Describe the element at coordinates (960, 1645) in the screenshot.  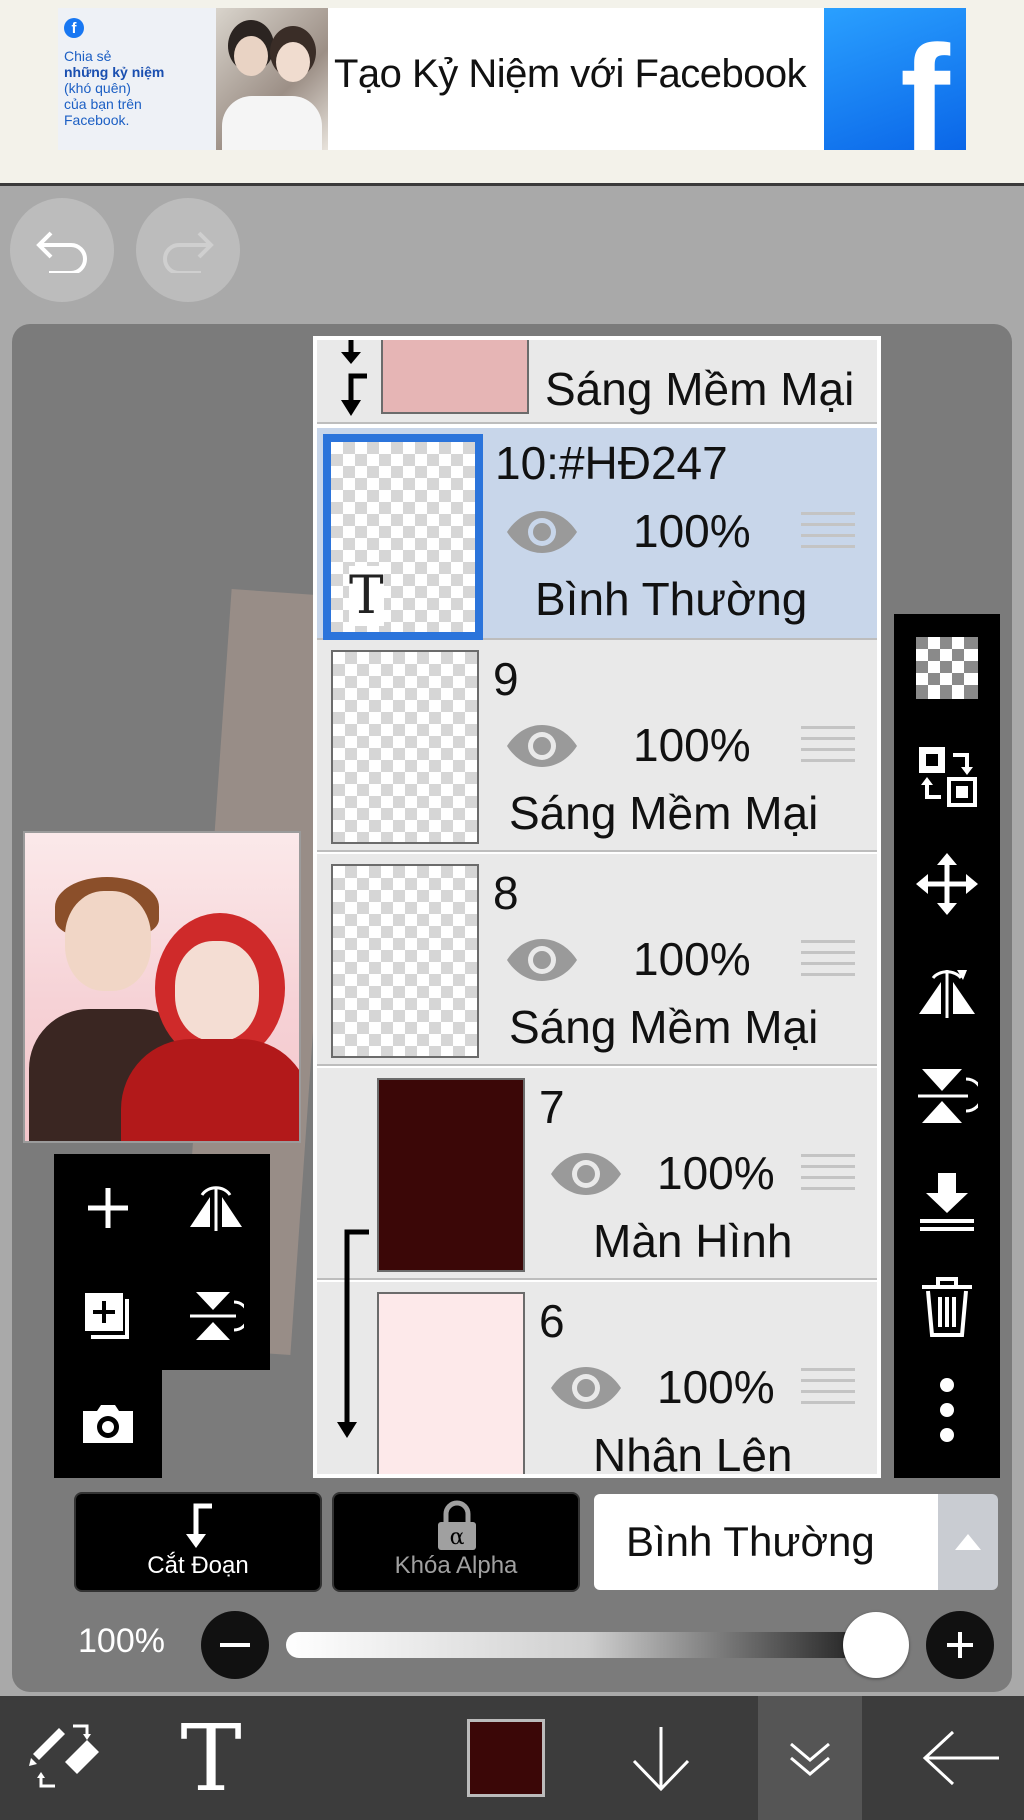
I see `opacity-increase-button` at that location.